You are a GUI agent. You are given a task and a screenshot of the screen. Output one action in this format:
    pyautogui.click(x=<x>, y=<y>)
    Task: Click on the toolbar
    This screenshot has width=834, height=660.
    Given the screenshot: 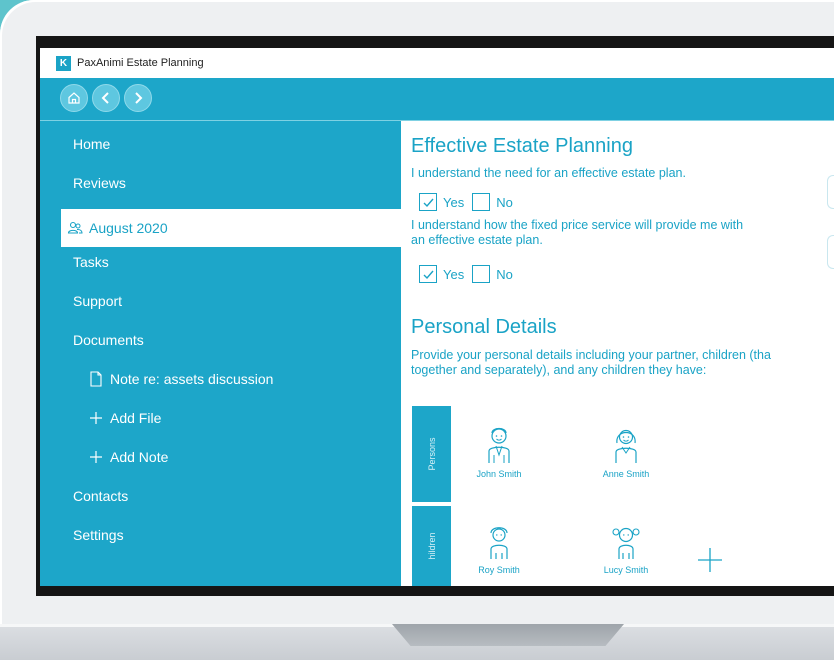 What is the action you would take?
    pyautogui.click(x=437, y=99)
    